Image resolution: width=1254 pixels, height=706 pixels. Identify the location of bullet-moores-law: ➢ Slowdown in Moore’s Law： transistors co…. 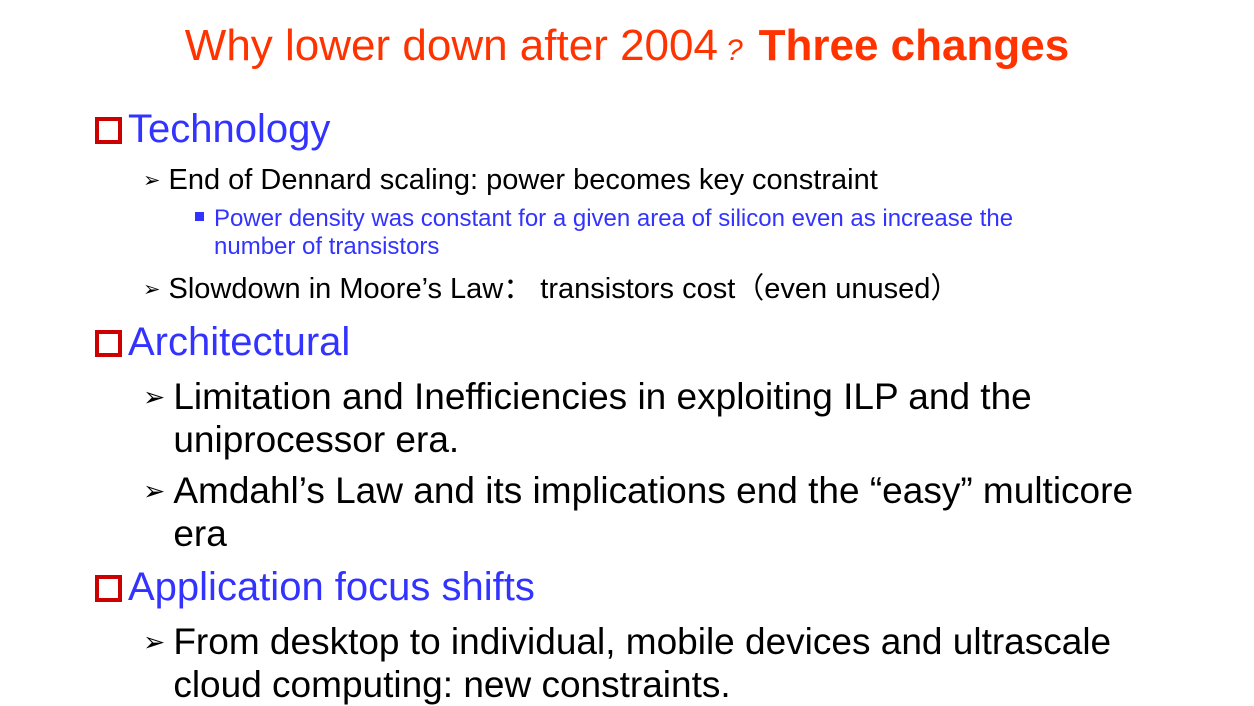
(551, 289).